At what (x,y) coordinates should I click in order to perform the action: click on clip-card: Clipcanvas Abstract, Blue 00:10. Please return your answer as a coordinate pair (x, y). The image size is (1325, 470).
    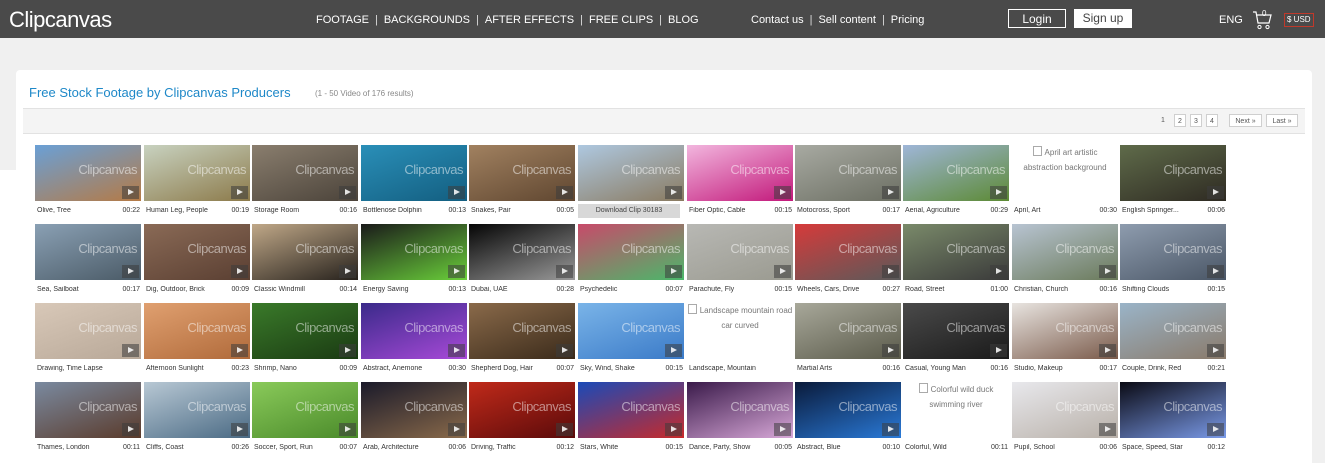
    Looking at the image, I should click on (848, 418).